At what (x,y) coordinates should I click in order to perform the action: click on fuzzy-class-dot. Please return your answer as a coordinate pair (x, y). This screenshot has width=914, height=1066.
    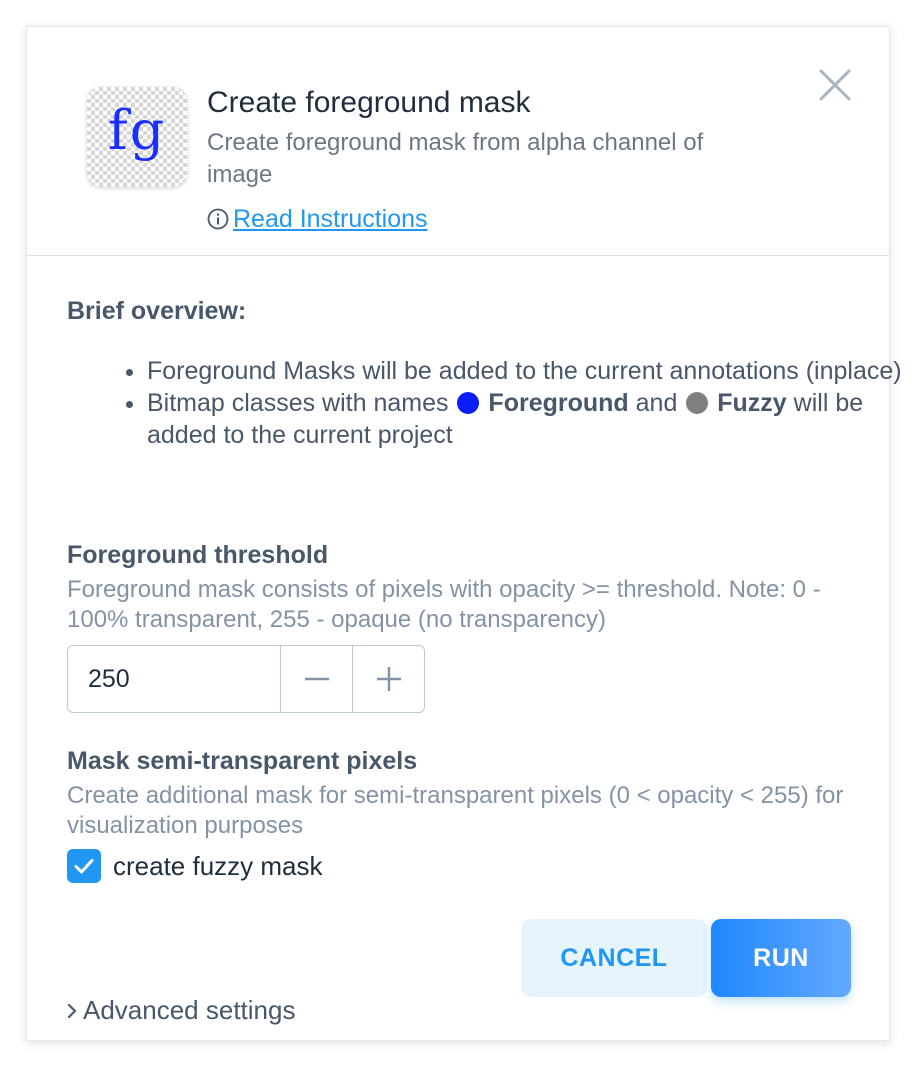
    Looking at the image, I should click on (697, 403).